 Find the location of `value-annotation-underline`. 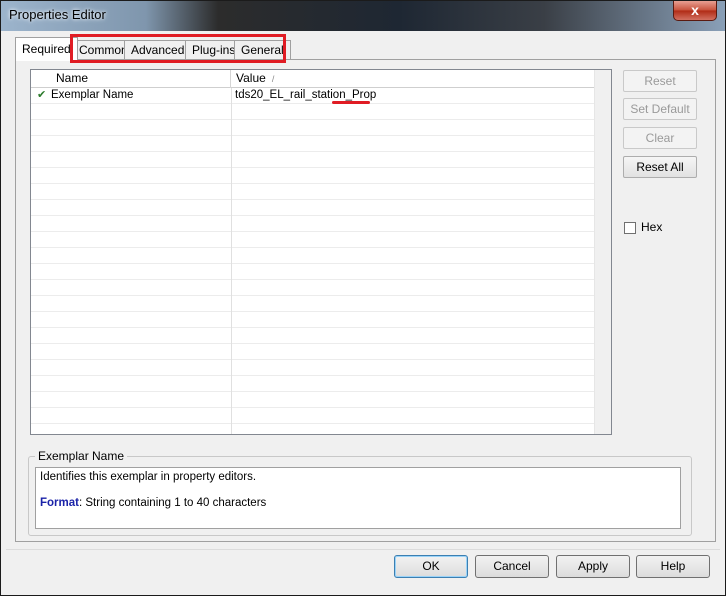

value-annotation-underline is located at coordinates (351, 102).